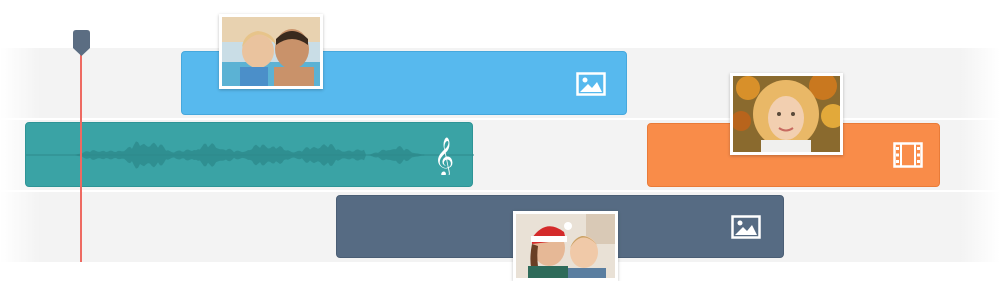 This screenshot has height=281, width=1000. I want to click on playhead-line, so click(81, 154).